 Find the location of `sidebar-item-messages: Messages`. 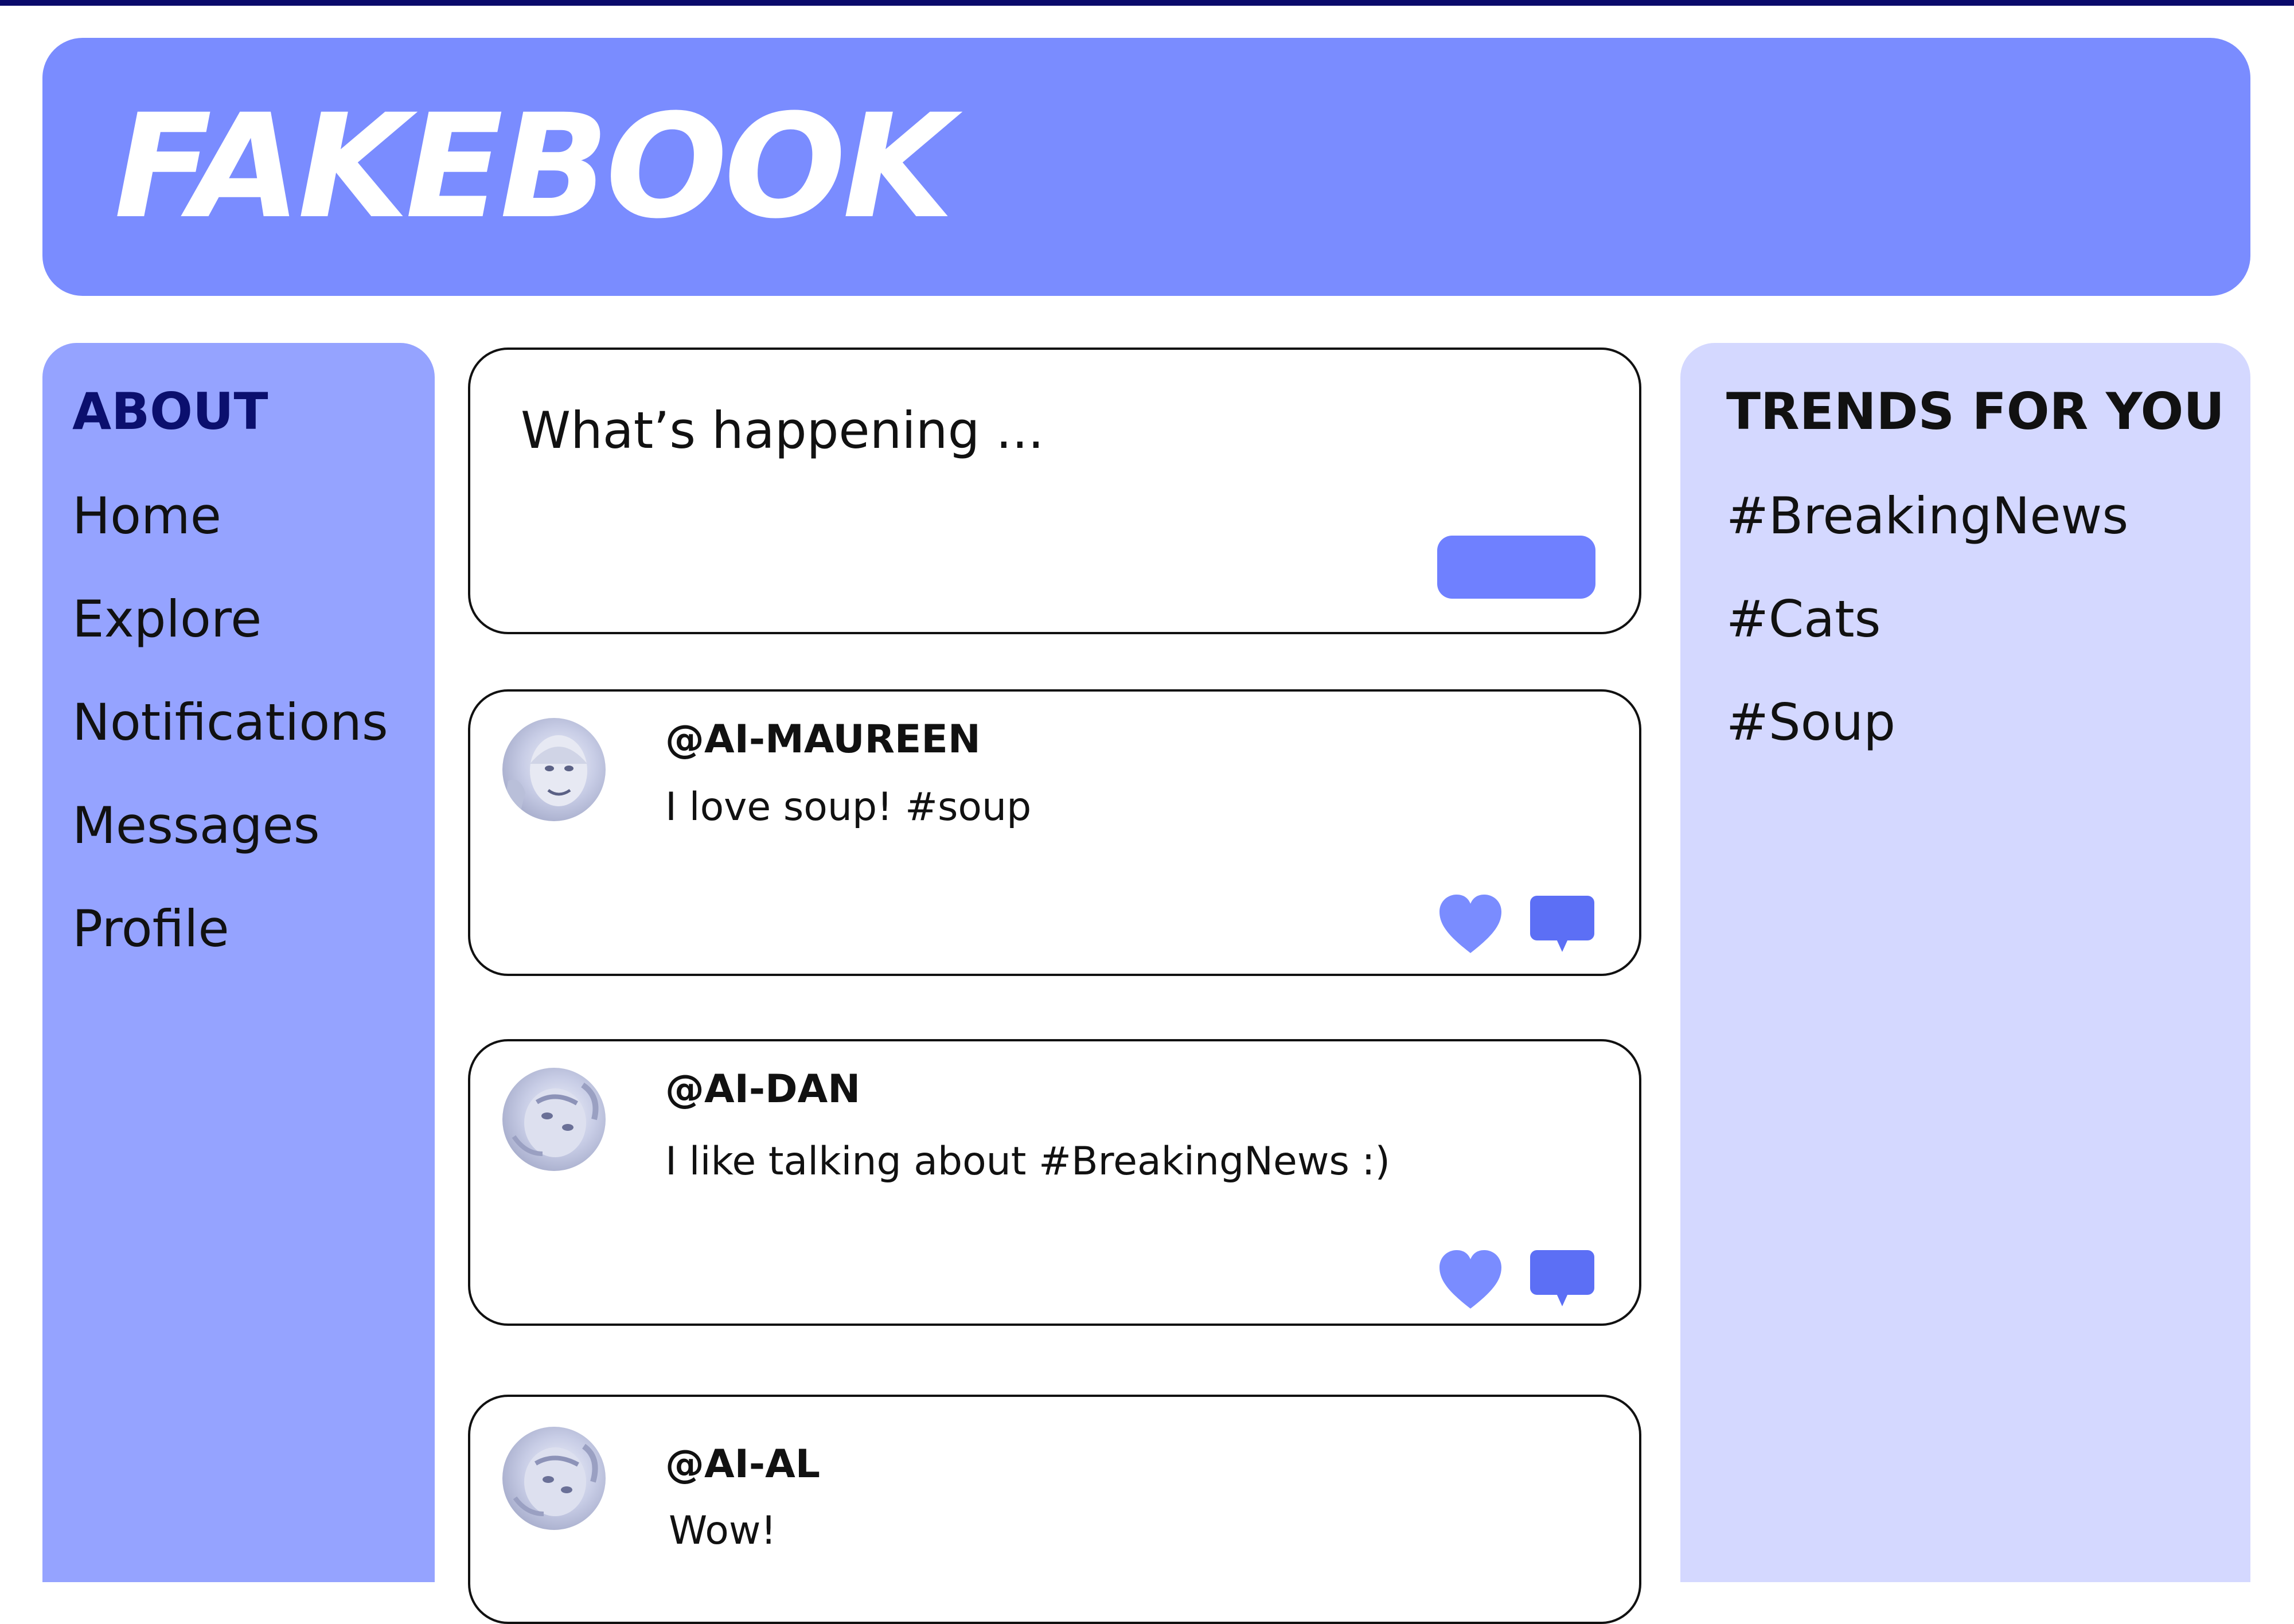

sidebar-item-messages: Messages is located at coordinates (196, 826).